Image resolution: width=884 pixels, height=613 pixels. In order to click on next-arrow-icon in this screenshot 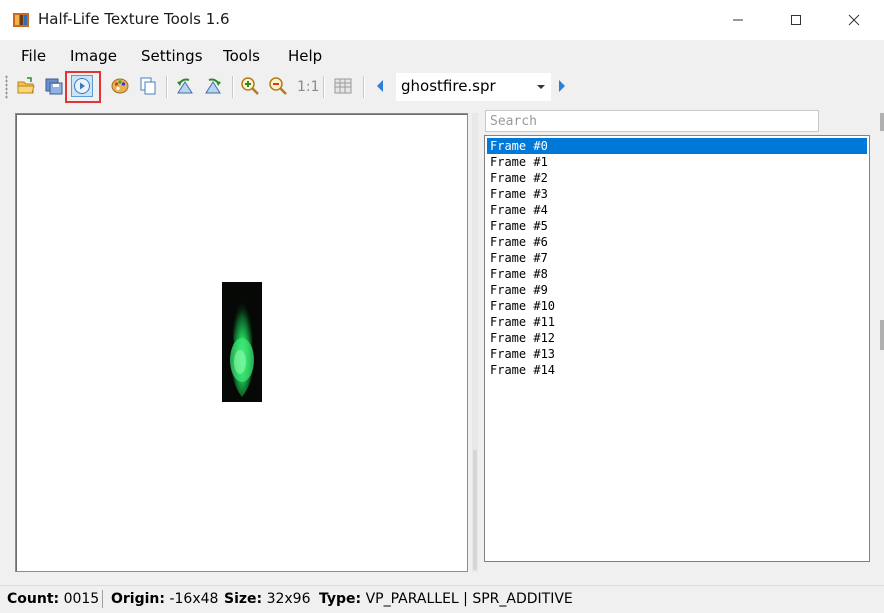, I will do `click(562, 86)`.